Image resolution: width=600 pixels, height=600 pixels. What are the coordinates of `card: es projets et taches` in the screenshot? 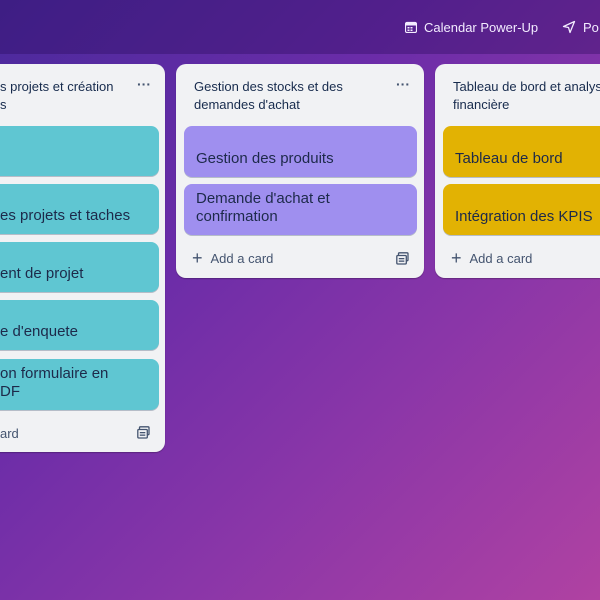 It's located at (79, 209).